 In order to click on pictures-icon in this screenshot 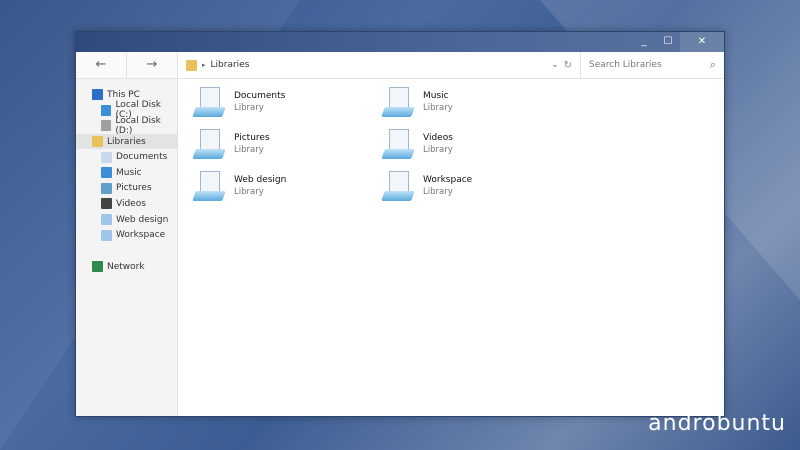, I will do `click(106, 188)`.